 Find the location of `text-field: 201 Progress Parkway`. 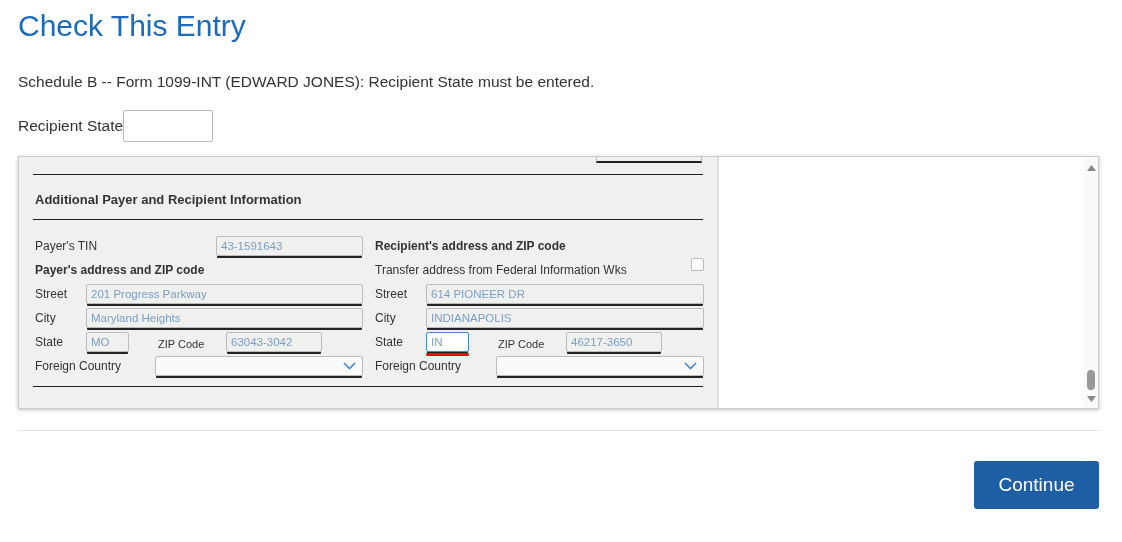

text-field: 201 Progress Parkway is located at coordinates (224, 294).